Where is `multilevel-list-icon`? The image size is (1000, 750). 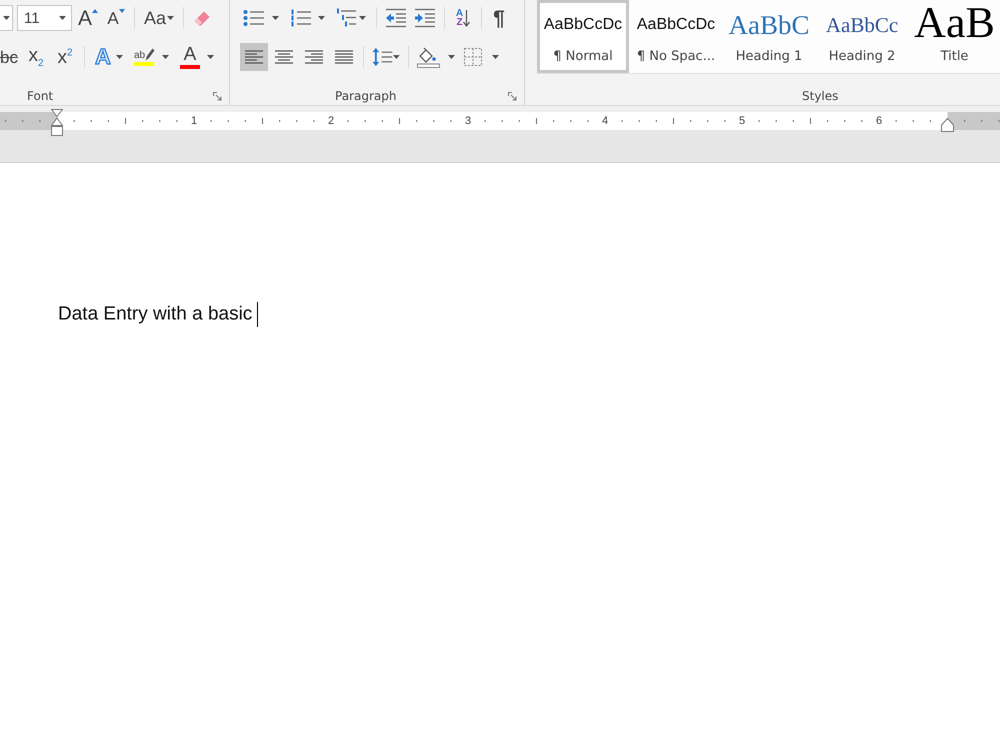
multilevel-list-icon is located at coordinates (346, 18).